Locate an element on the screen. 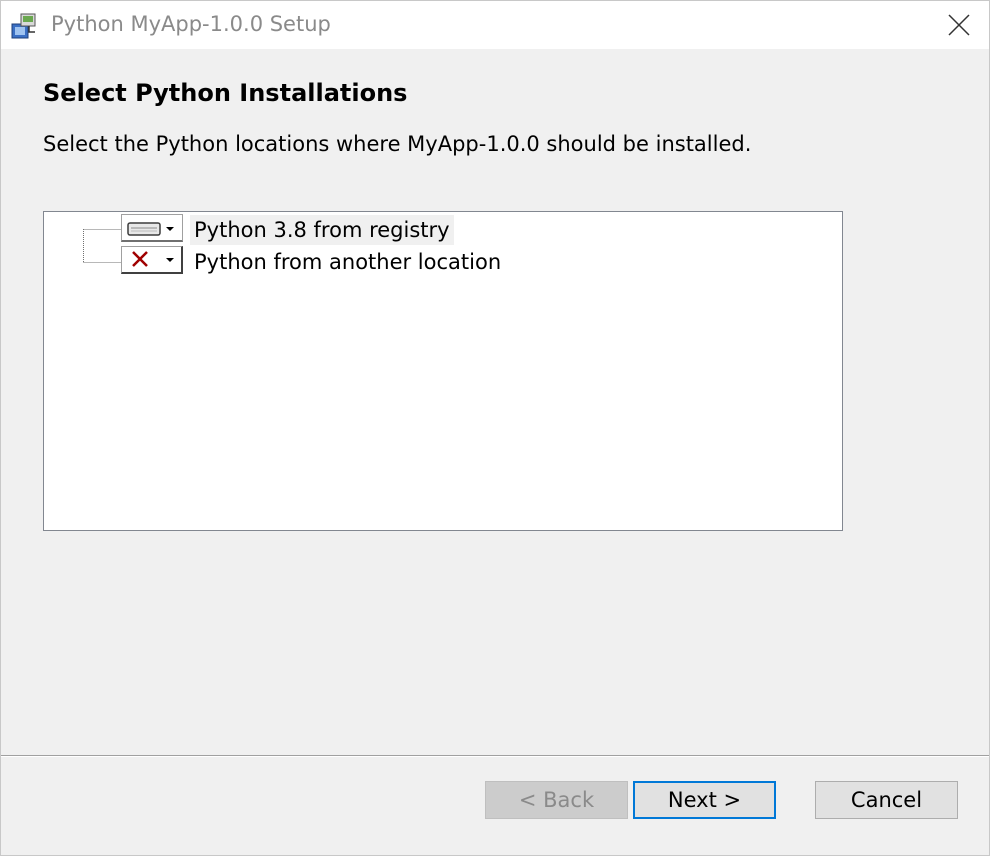  hard-drive-icon is located at coordinates (150, 229).